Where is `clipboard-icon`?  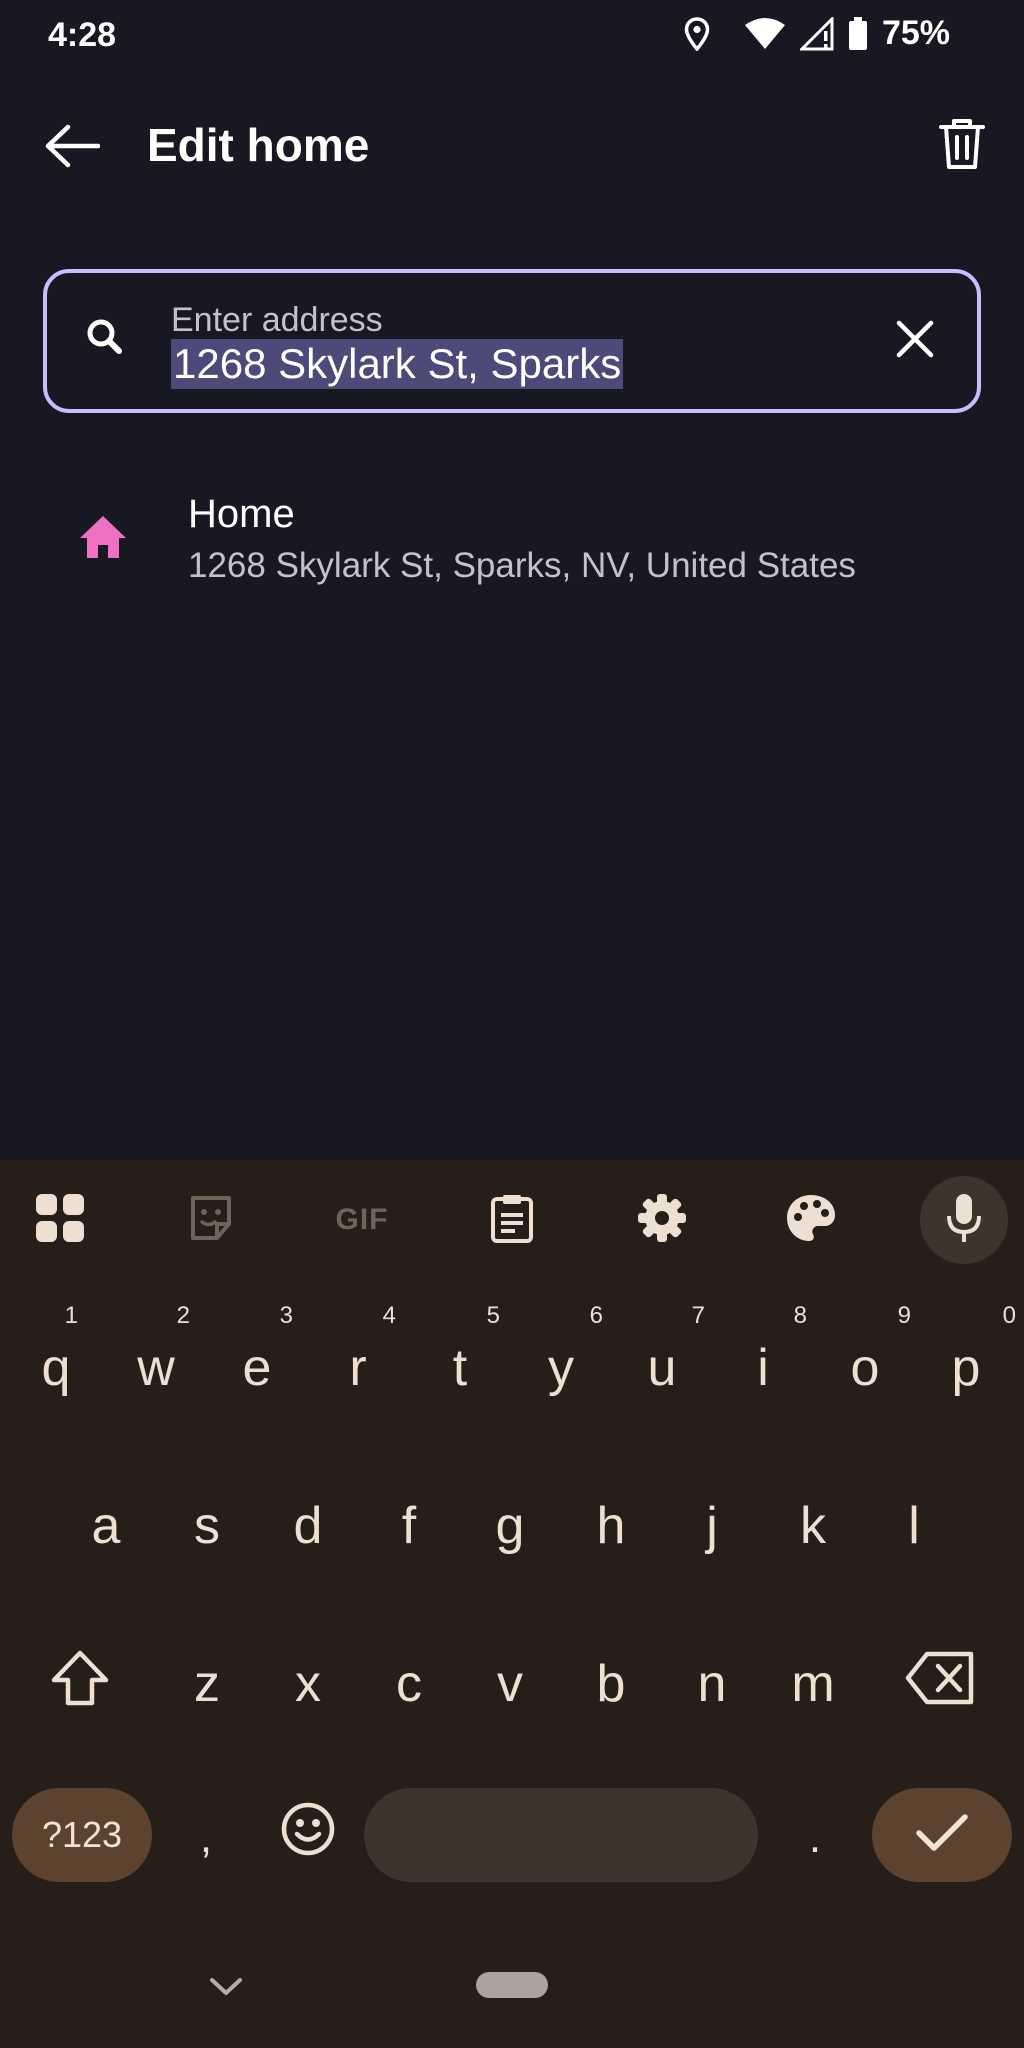 clipboard-icon is located at coordinates (512, 1220).